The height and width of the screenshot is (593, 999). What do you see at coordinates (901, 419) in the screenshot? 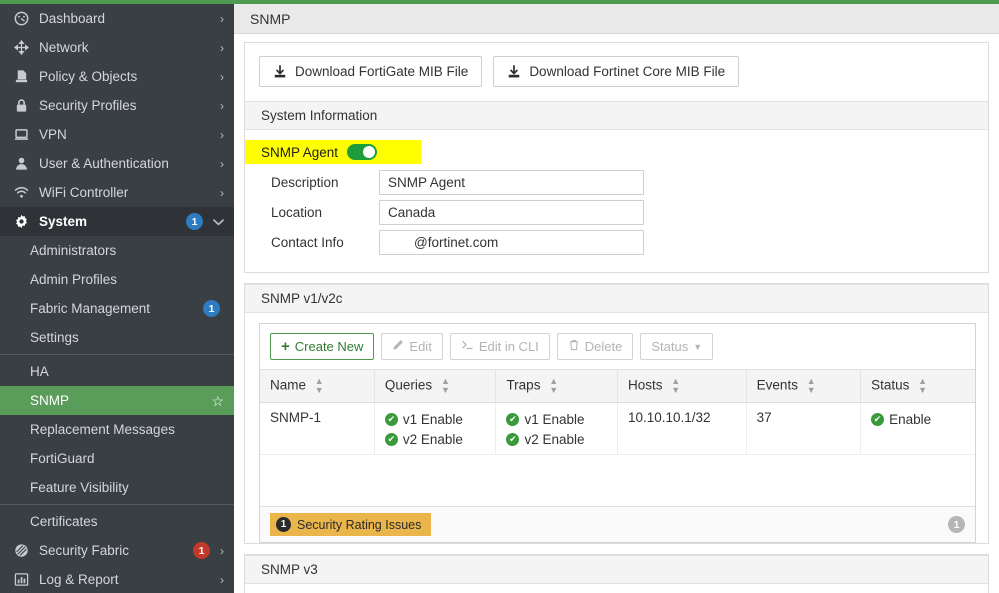
I see `row-status: ✔ Enable` at bounding box center [901, 419].